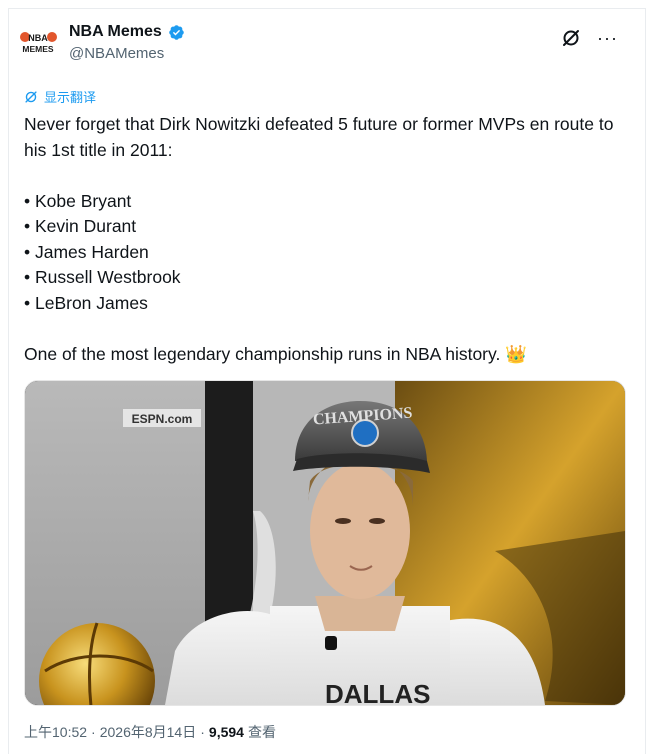  I want to click on author-name: NBA Memes, so click(115, 32).